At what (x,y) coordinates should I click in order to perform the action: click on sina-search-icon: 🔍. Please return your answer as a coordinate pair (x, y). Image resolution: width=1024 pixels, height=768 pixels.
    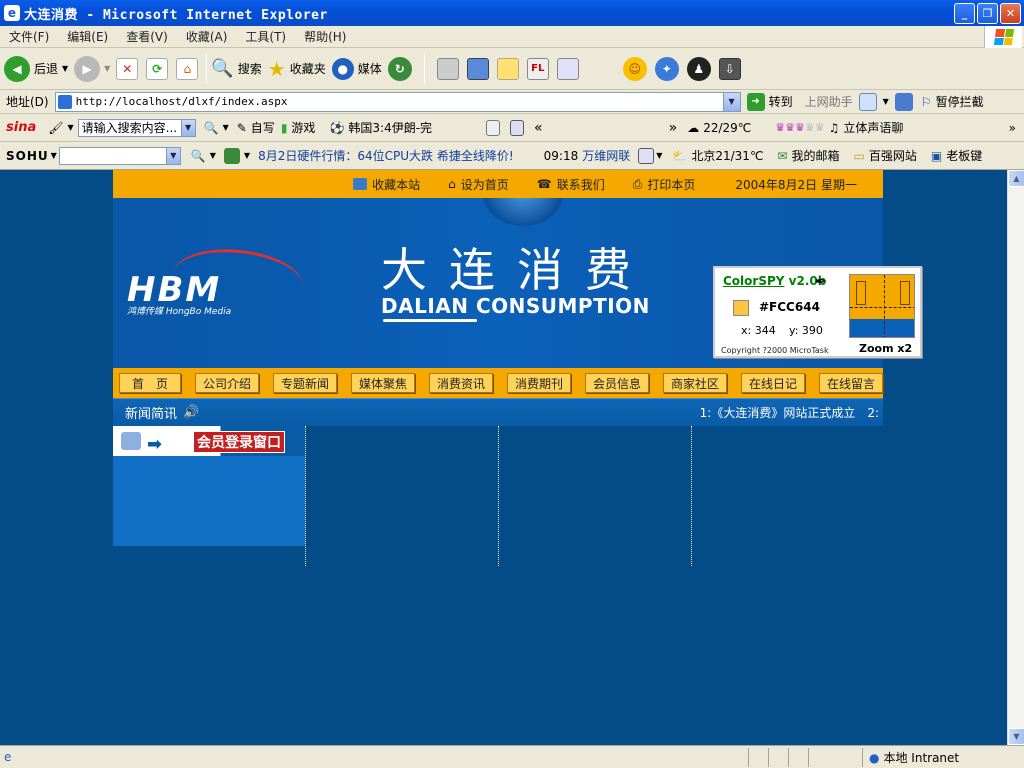
    Looking at the image, I should click on (211, 128).